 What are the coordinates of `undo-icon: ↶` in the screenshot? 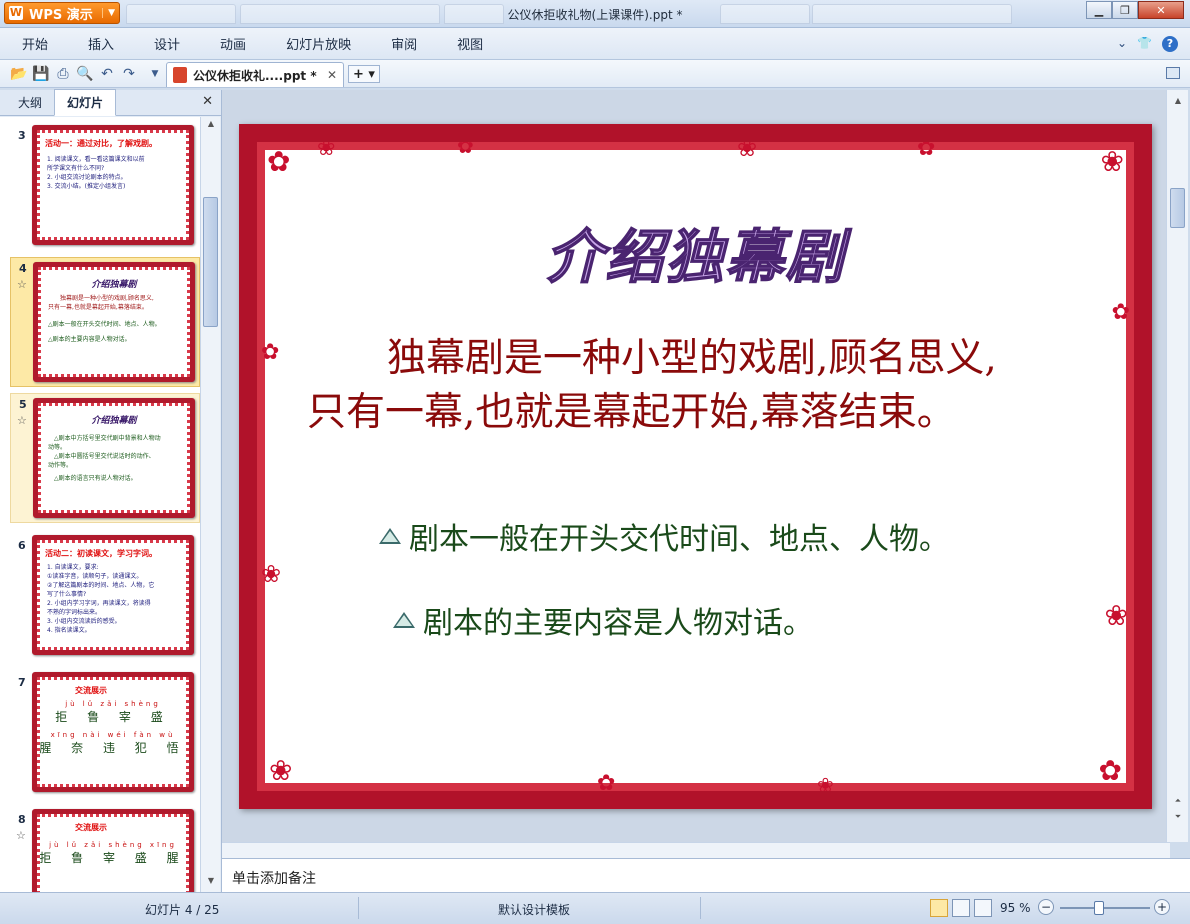 It's located at (107, 74).